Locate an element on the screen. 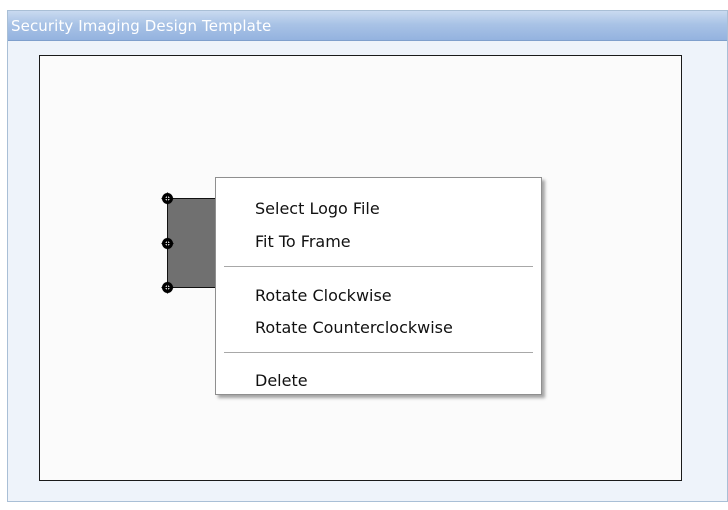 The width and height of the screenshot is (728, 510). menu-item-delete: Delete is located at coordinates (378, 381).